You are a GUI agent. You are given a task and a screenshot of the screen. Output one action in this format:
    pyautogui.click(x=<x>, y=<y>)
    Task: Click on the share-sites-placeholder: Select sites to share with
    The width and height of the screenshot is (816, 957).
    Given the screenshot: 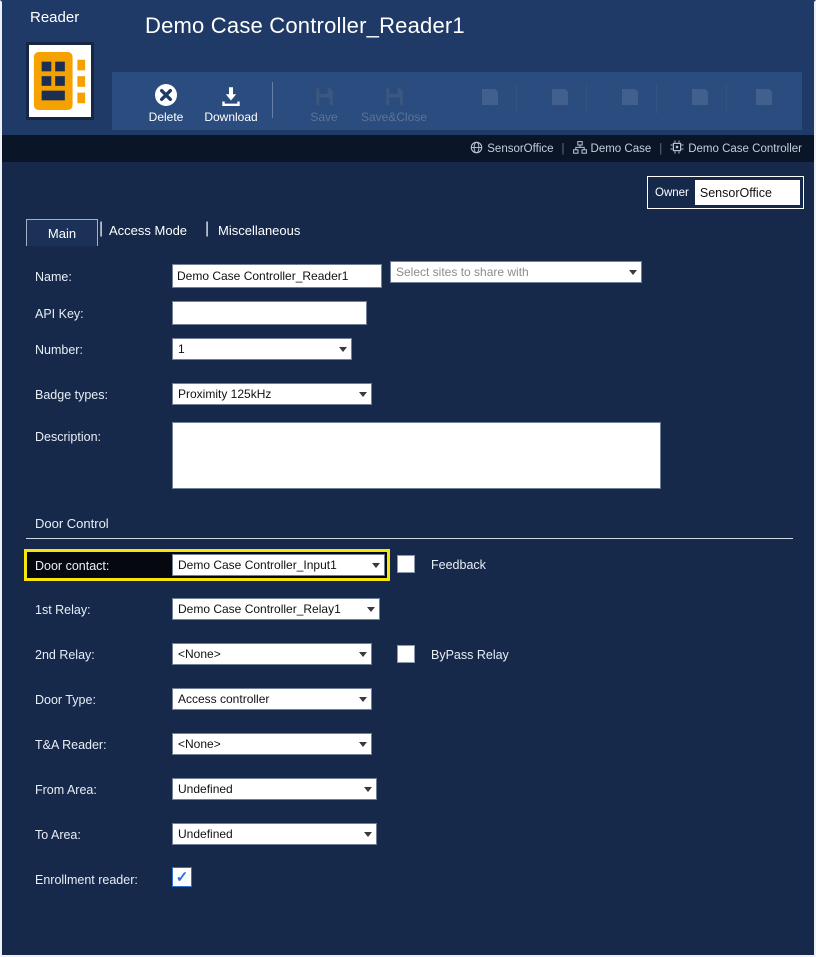 What is the action you would take?
    pyautogui.click(x=462, y=272)
    